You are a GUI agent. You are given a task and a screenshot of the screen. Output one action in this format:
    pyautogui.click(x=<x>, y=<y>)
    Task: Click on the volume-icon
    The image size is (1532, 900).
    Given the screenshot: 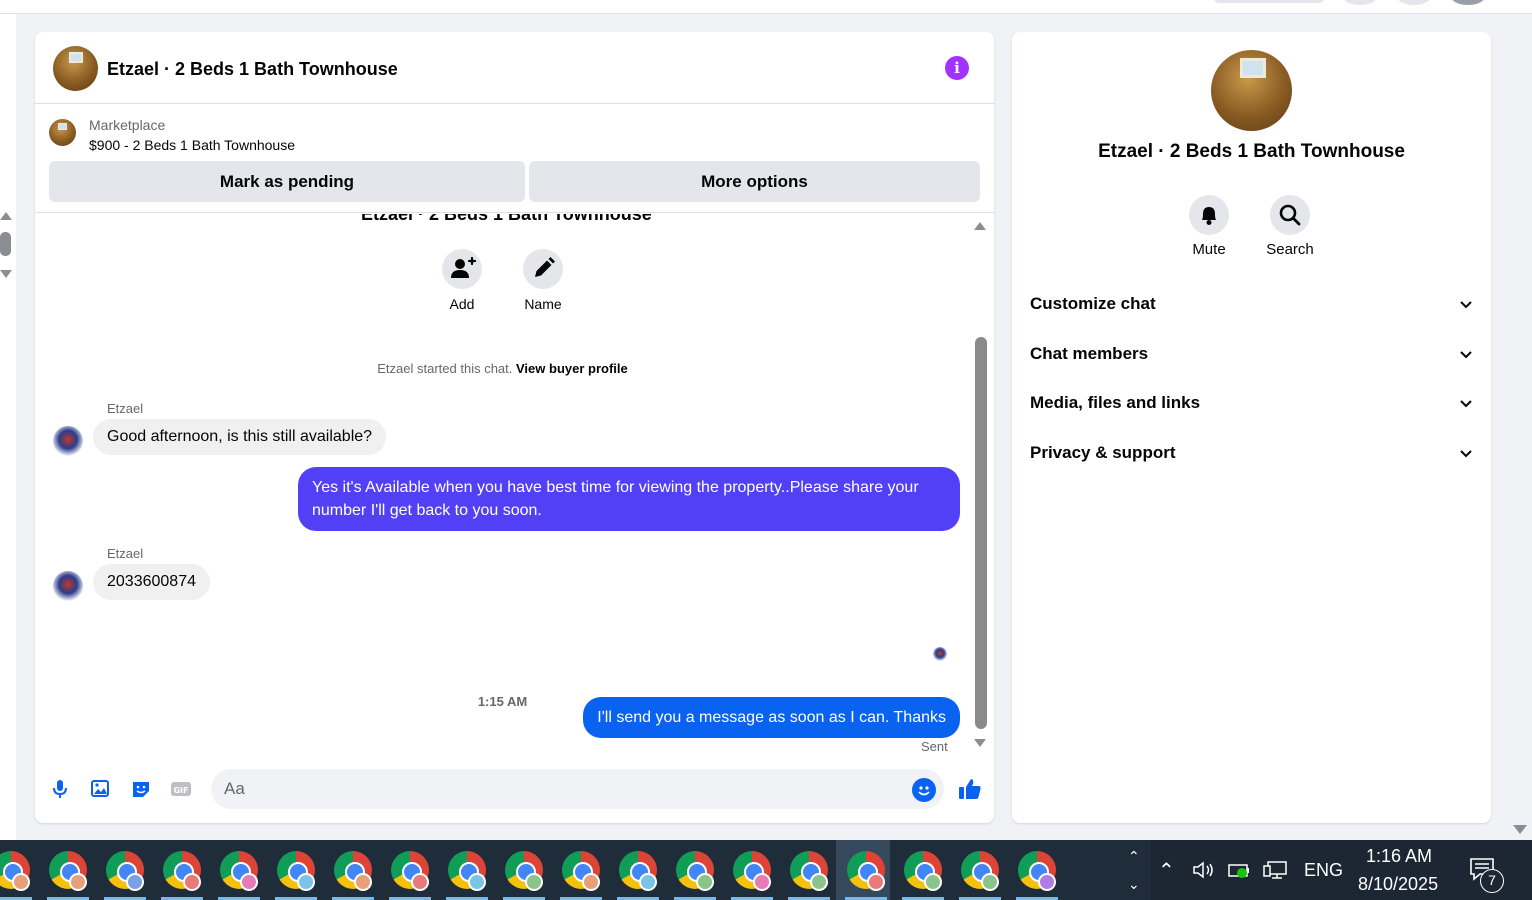 What is the action you would take?
    pyautogui.click(x=1204, y=870)
    